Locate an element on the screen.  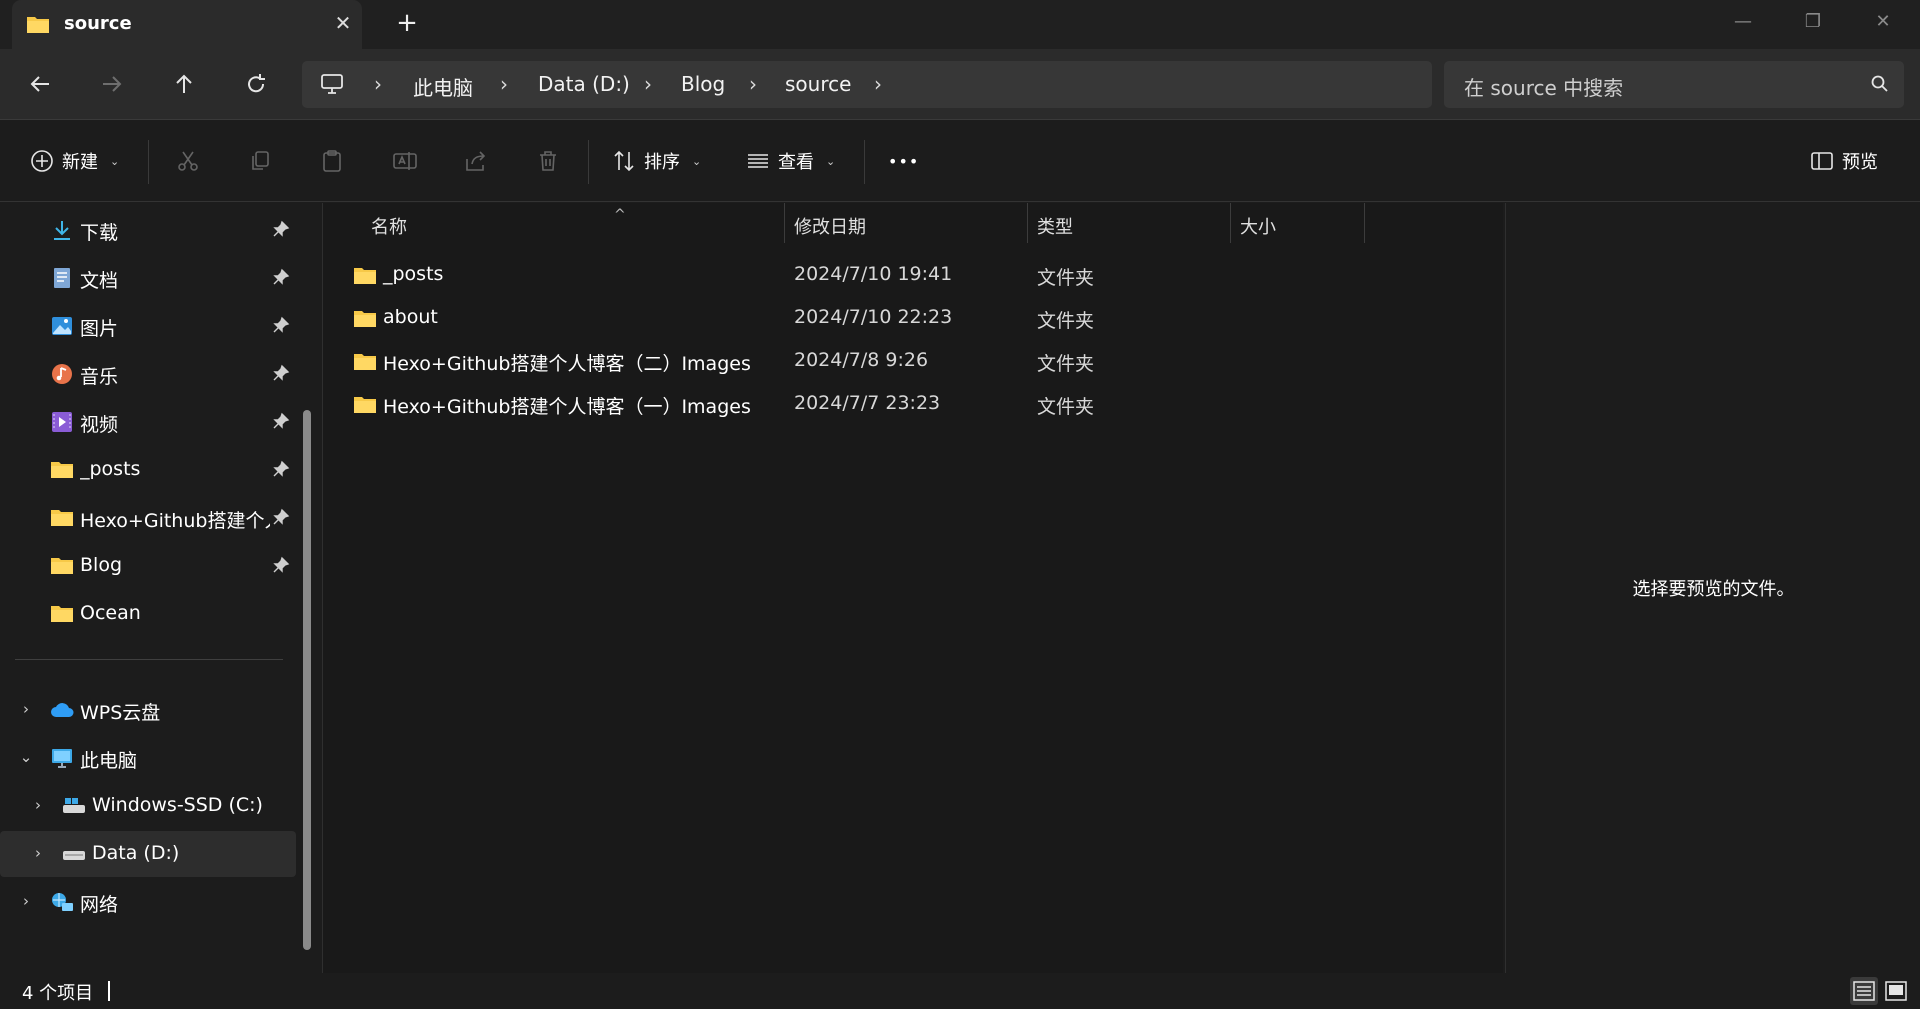
breadcrumb-source: source is located at coordinates (818, 84).